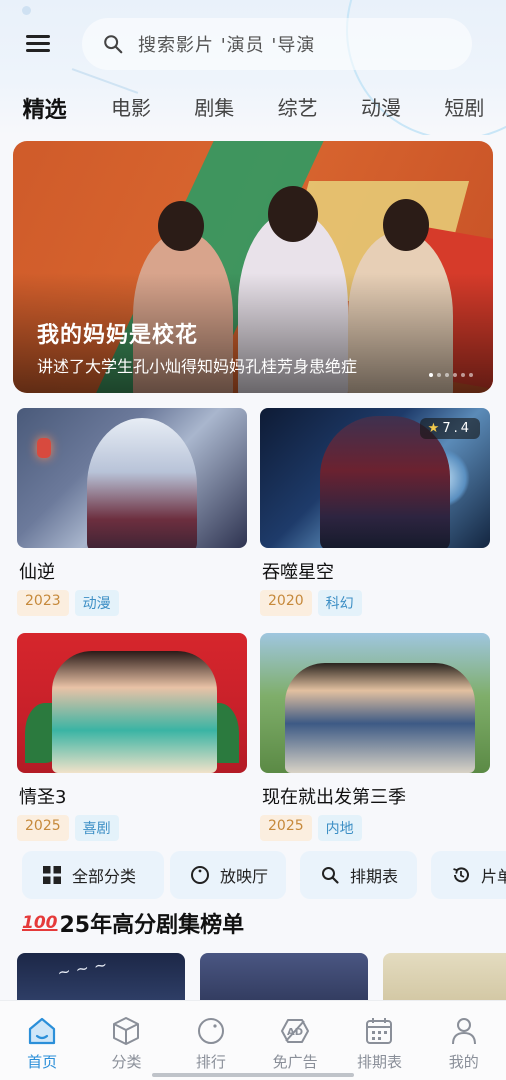  What do you see at coordinates (433, 428) in the screenshot?
I see `star-icon: ★` at bounding box center [433, 428].